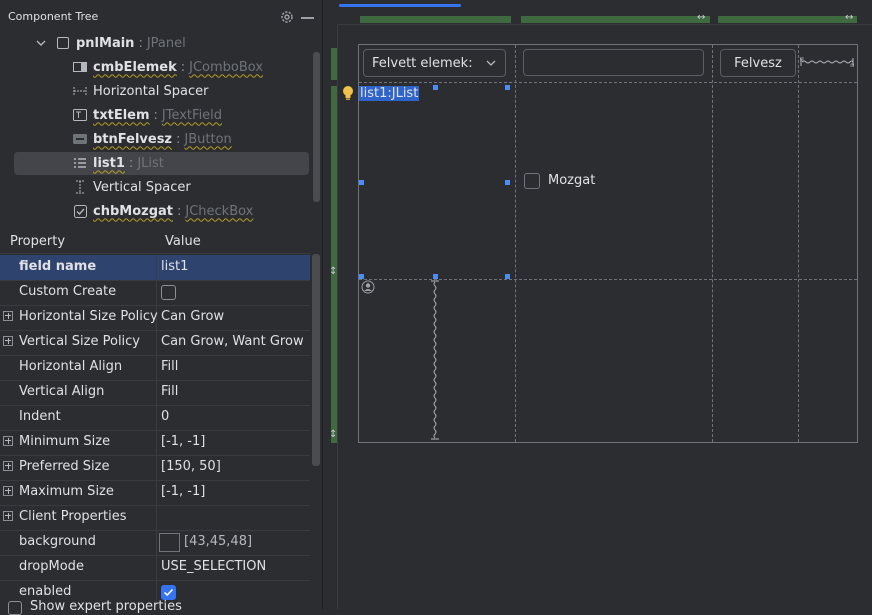  I want to click on checkbox-icon, so click(80, 211).